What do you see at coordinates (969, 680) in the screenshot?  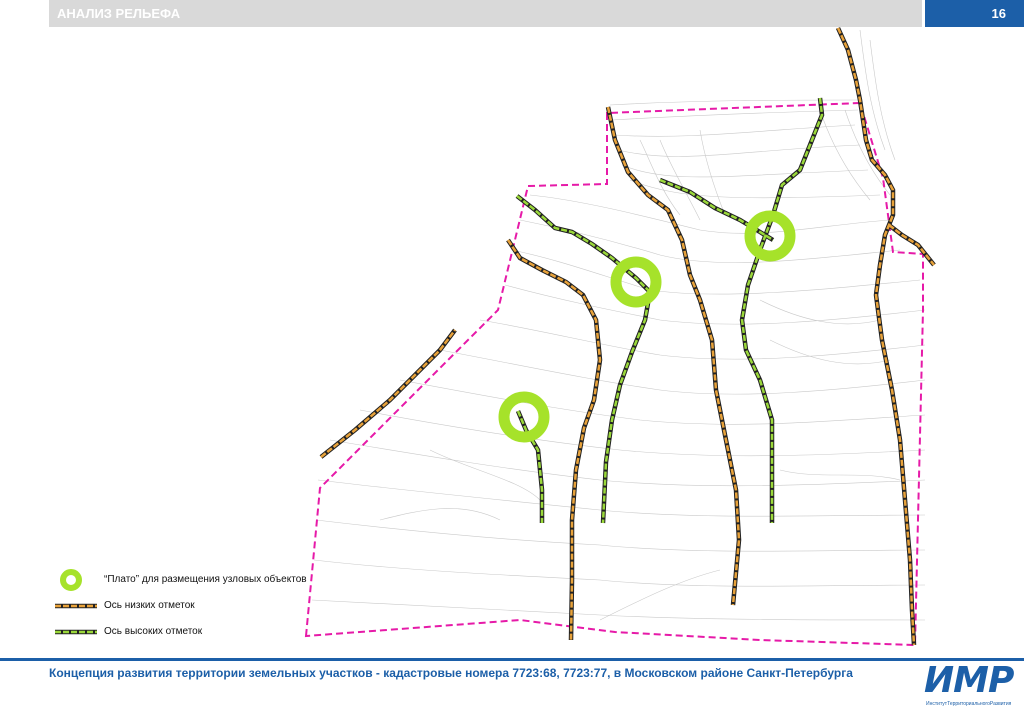 I see `logo-mark: ИМР` at bounding box center [969, 680].